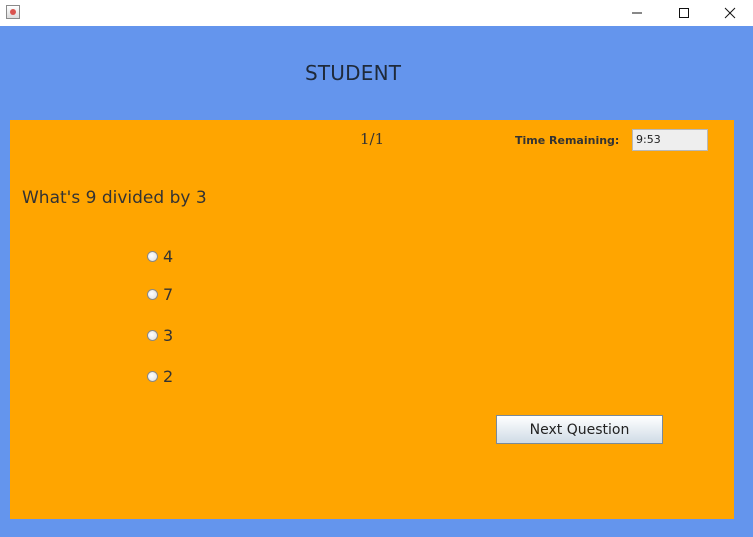  What do you see at coordinates (670, 140) in the screenshot?
I see `time-remaining-field: 9:53` at bounding box center [670, 140].